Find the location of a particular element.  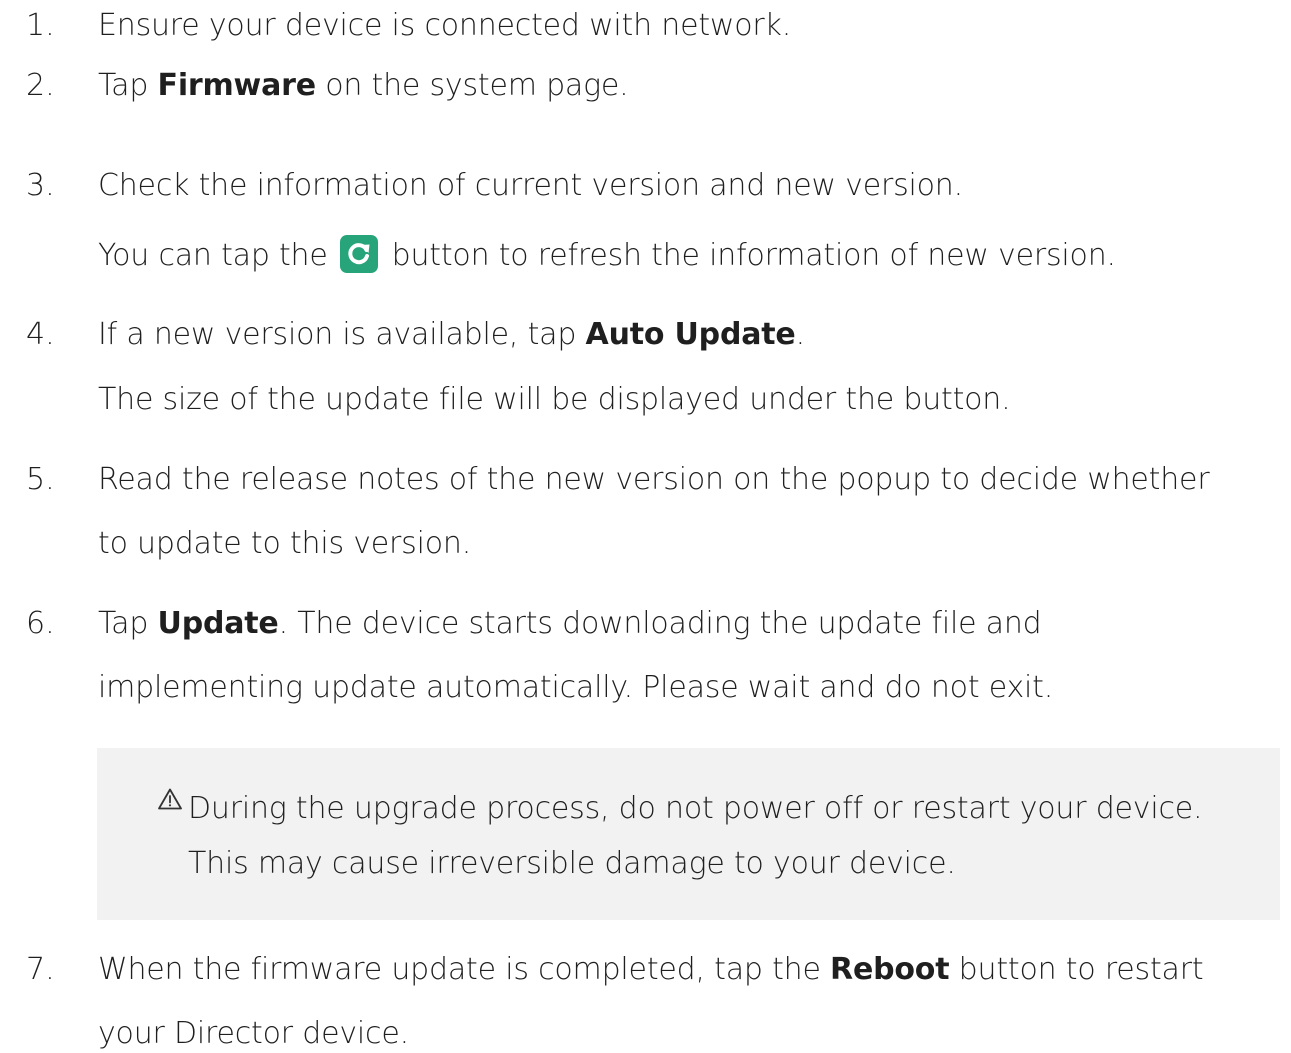

step-number: 1. is located at coordinates (40, 25).